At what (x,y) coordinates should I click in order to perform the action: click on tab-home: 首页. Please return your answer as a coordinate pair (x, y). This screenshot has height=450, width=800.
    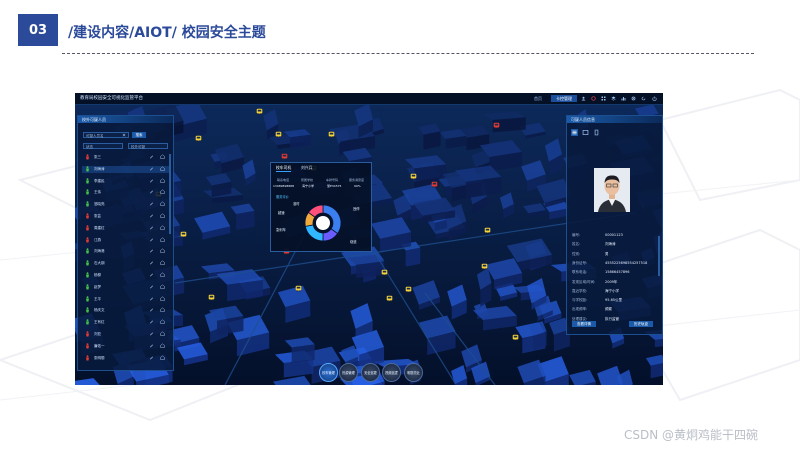
    Looking at the image, I should click on (538, 98).